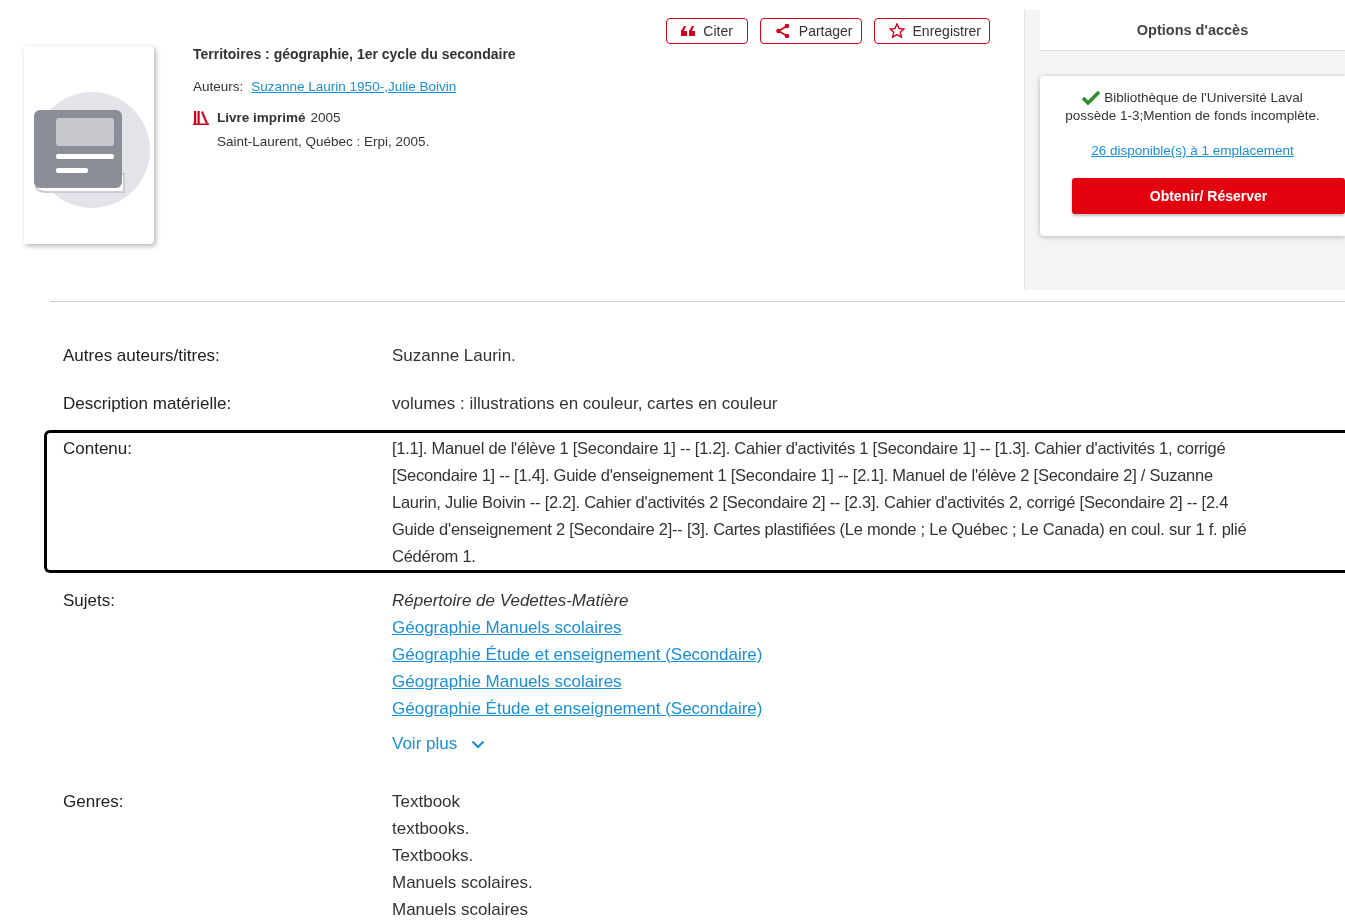  I want to click on book-thumbnail, so click(89, 145).